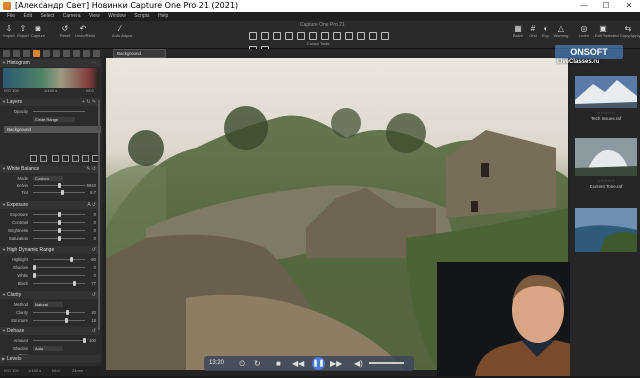 The height and width of the screenshot is (378, 640). Describe the element at coordinates (607, 31) in the screenshot. I see `edit-selected-button: ▣ Edit Selected` at that location.